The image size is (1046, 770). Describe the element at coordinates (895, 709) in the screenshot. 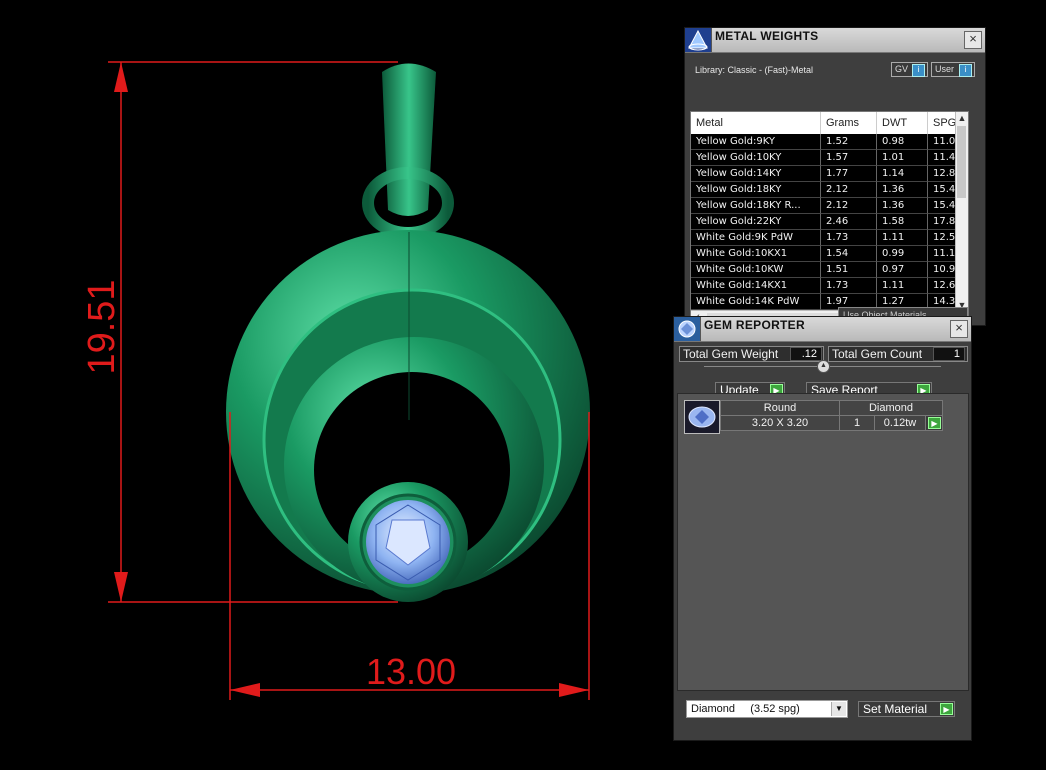

I see `set-material-button-label: Set Material` at that location.